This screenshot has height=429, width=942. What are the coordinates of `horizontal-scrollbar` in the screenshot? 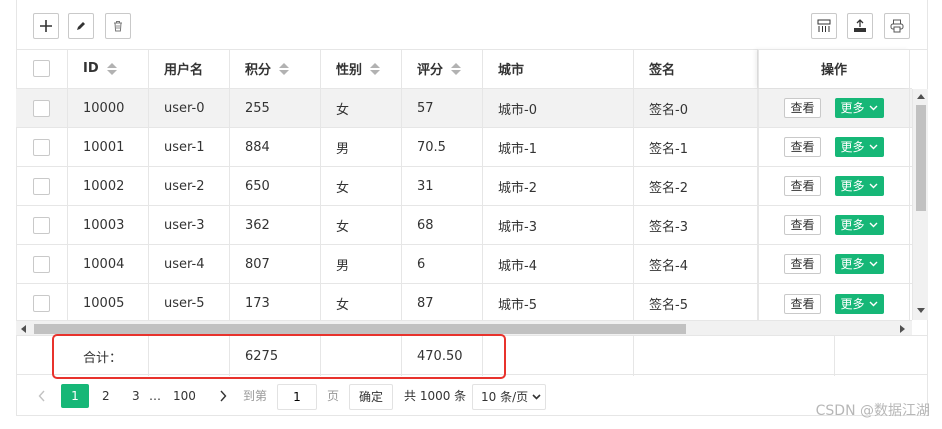 It's located at (464, 327).